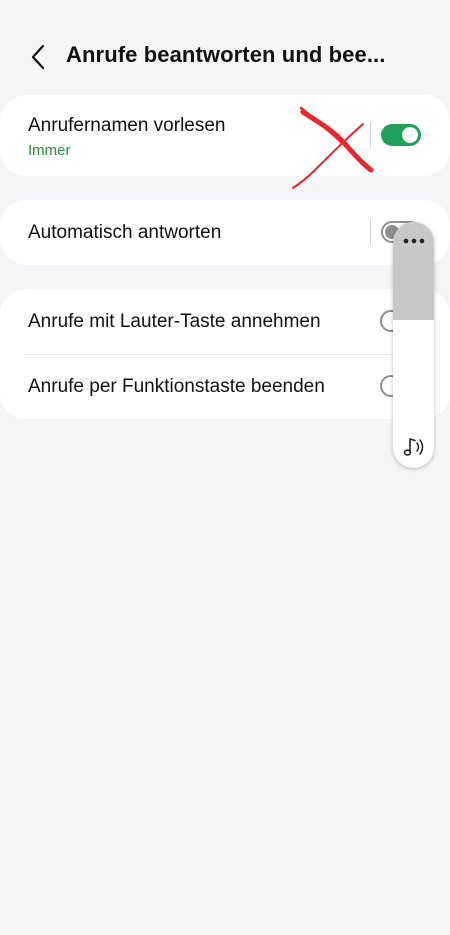 Image resolution: width=450 pixels, height=935 pixels. What do you see at coordinates (127, 125) in the screenshot?
I see `setting-label: Anrufernamen vorlesen` at bounding box center [127, 125].